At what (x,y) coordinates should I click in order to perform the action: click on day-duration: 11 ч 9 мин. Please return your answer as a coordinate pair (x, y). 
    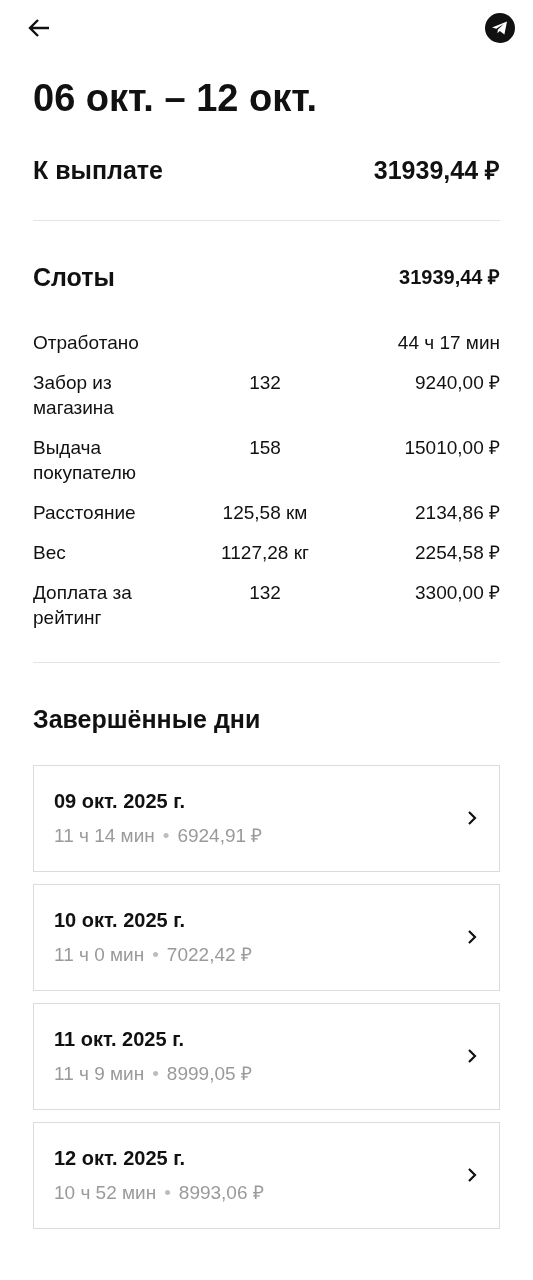
    Looking at the image, I should click on (99, 1073).